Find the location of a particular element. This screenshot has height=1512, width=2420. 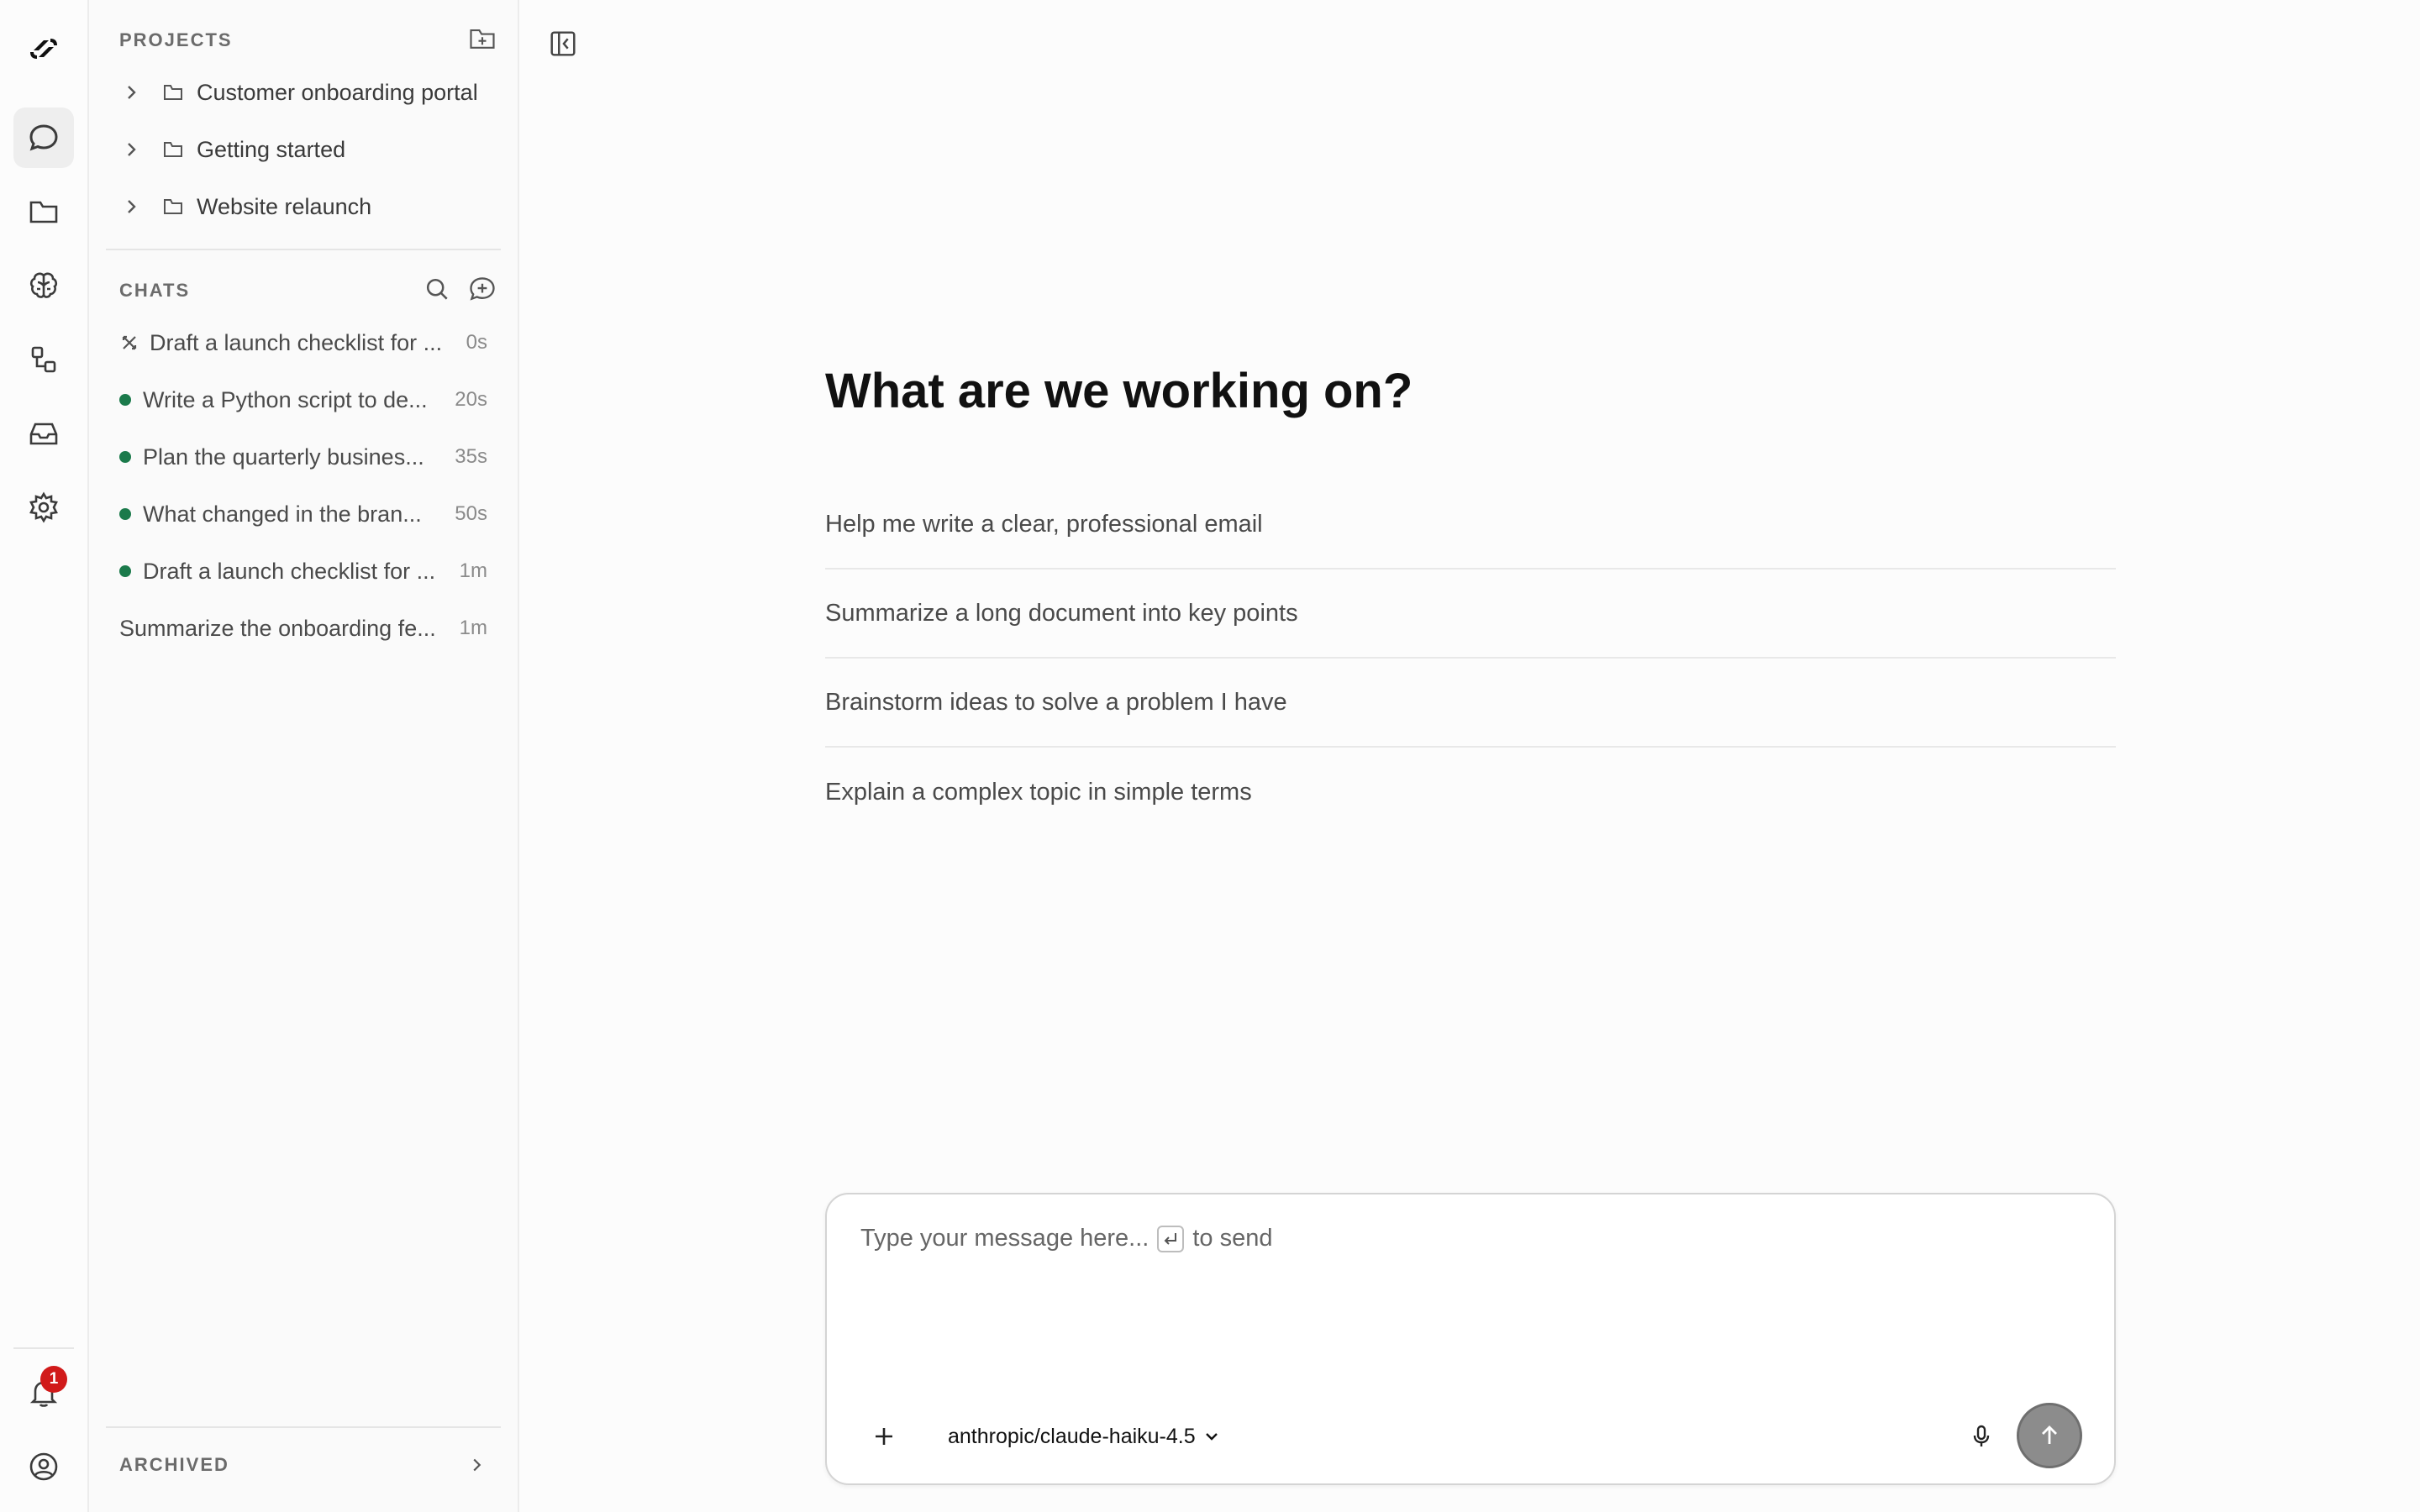

message-input: Type your message here... to send is located at coordinates (1066, 1238).